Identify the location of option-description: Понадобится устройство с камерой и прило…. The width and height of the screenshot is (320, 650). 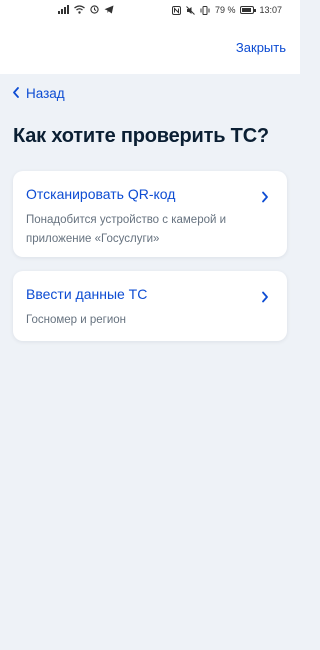
(126, 229).